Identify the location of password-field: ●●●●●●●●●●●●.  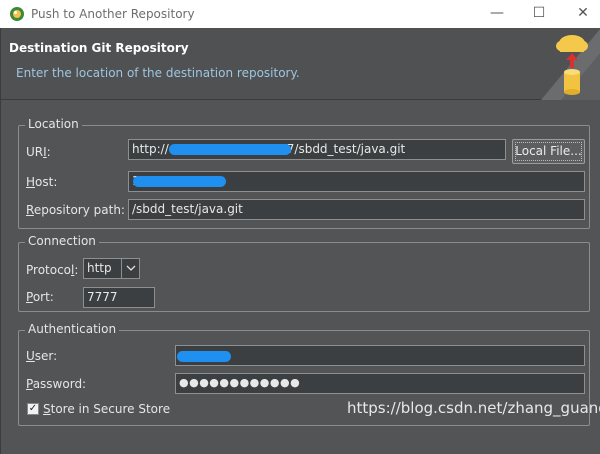
(380, 383).